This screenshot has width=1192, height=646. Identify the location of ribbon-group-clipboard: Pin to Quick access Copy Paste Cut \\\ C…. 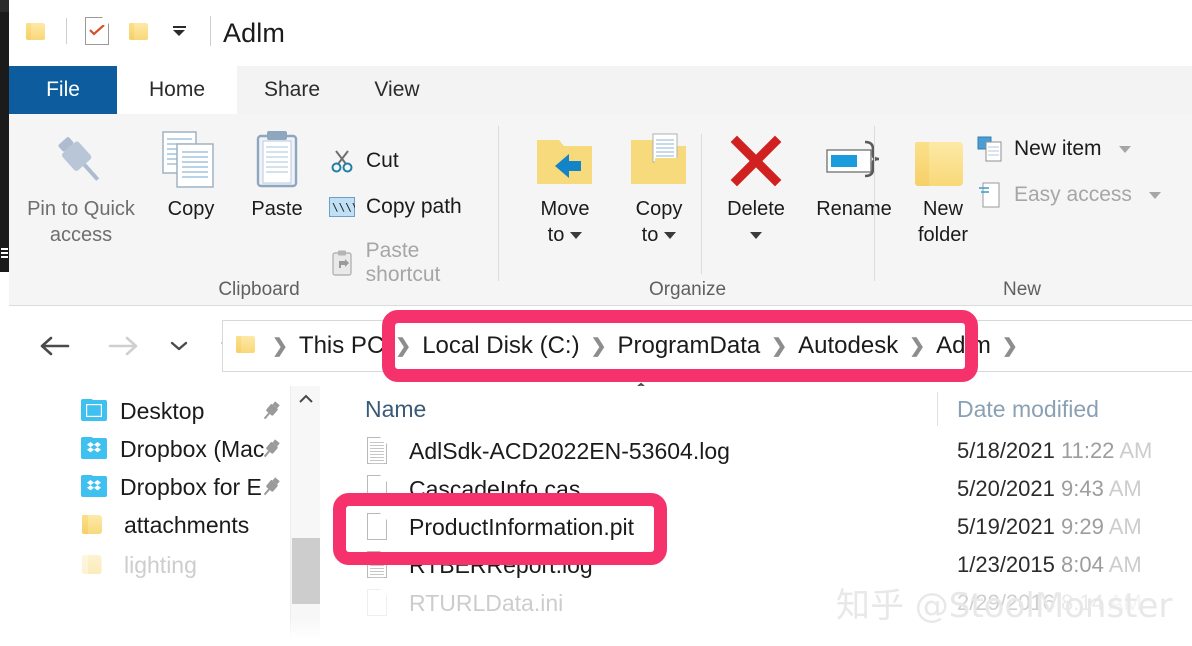
(254, 210).